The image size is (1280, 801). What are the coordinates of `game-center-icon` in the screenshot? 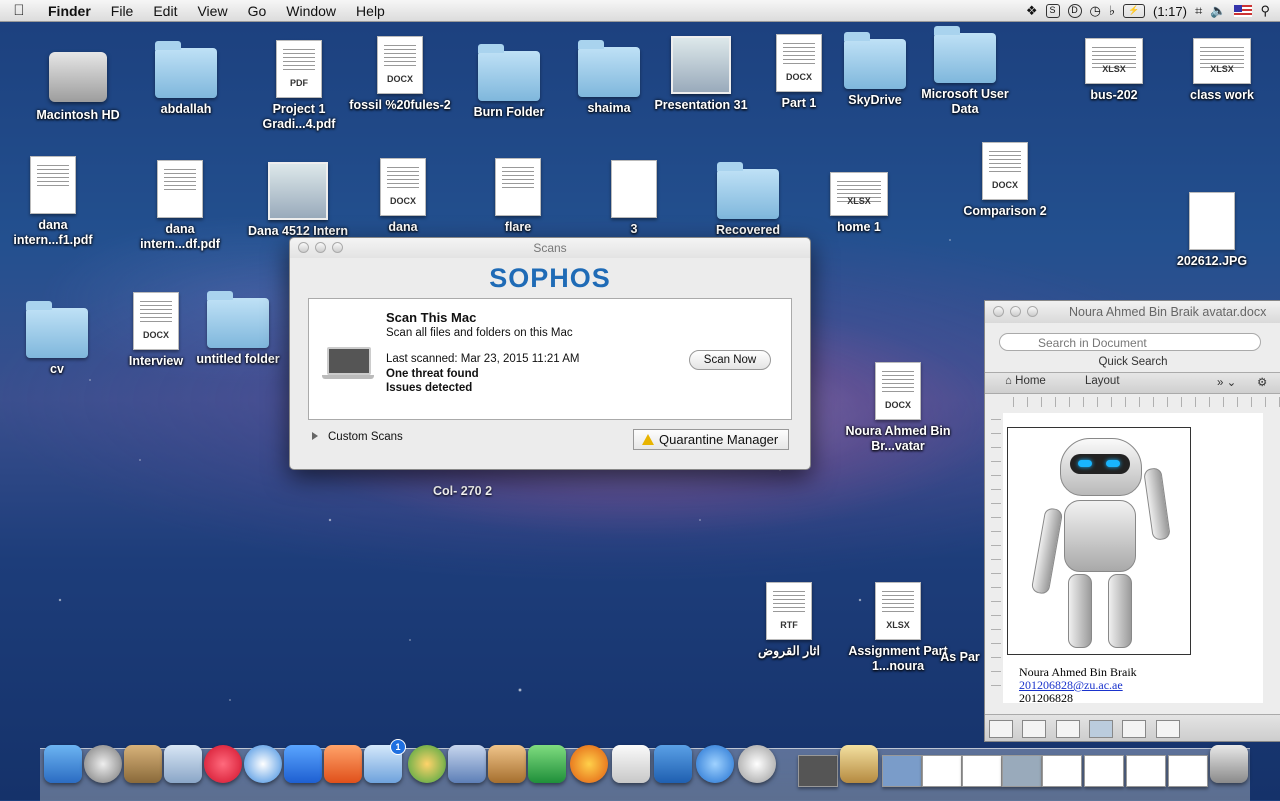 It's located at (427, 764).